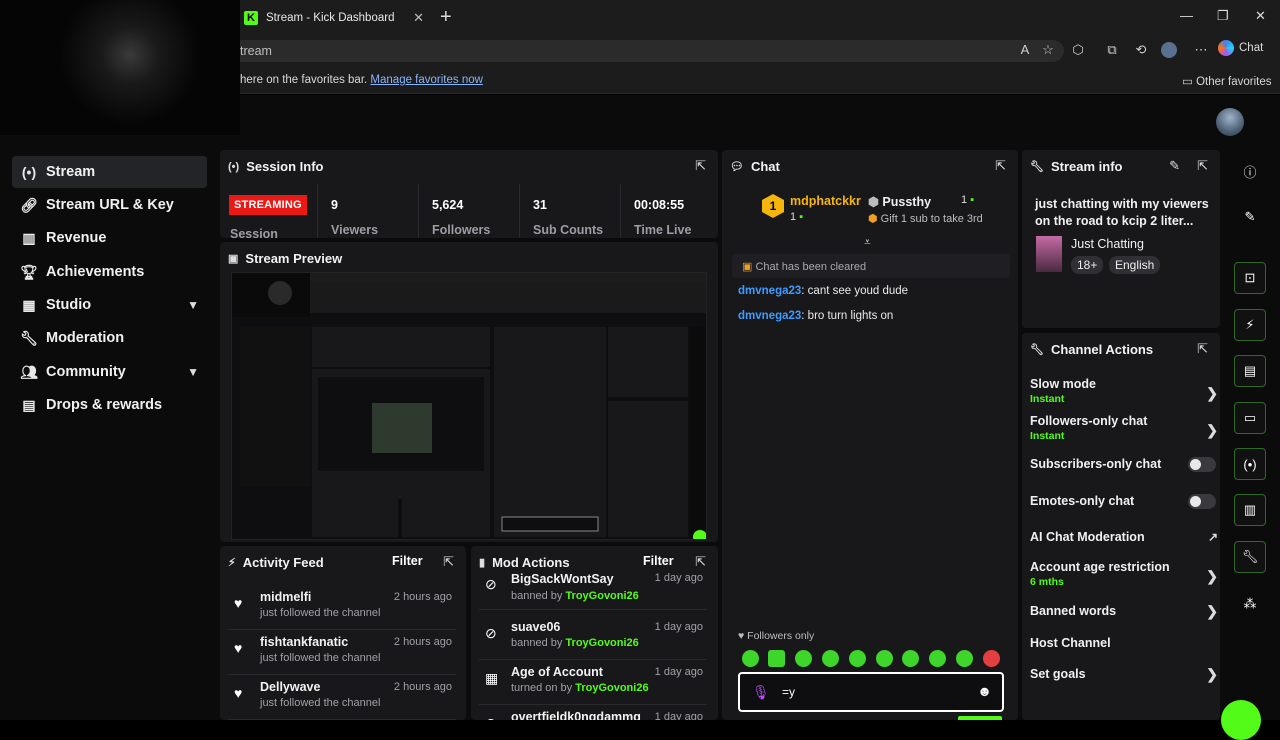  What do you see at coordinates (1107, 244) in the screenshot?
I see `category-name: Just Chatting` at bounding box center [1107, 244].